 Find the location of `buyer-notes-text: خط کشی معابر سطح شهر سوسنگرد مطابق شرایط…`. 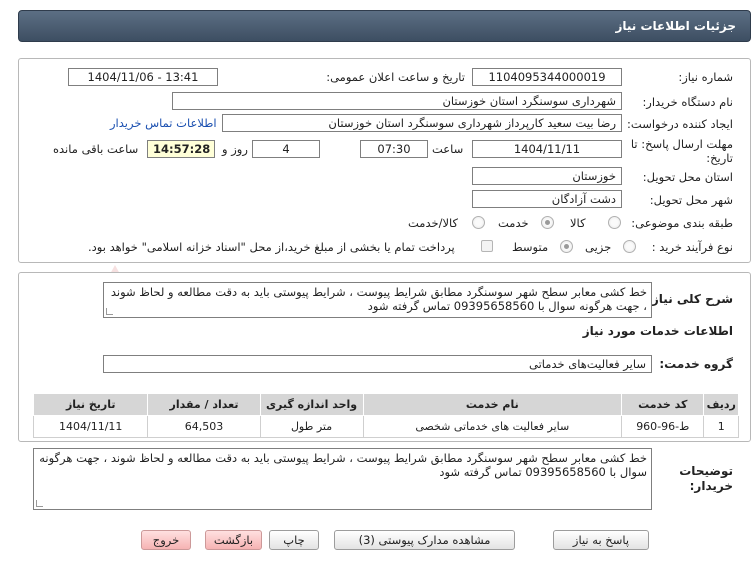

buyer-notes-text: خط کشی معابر سطح شهر سوسنگرد مطابق شرایط… is located at coordinates (343, 465).